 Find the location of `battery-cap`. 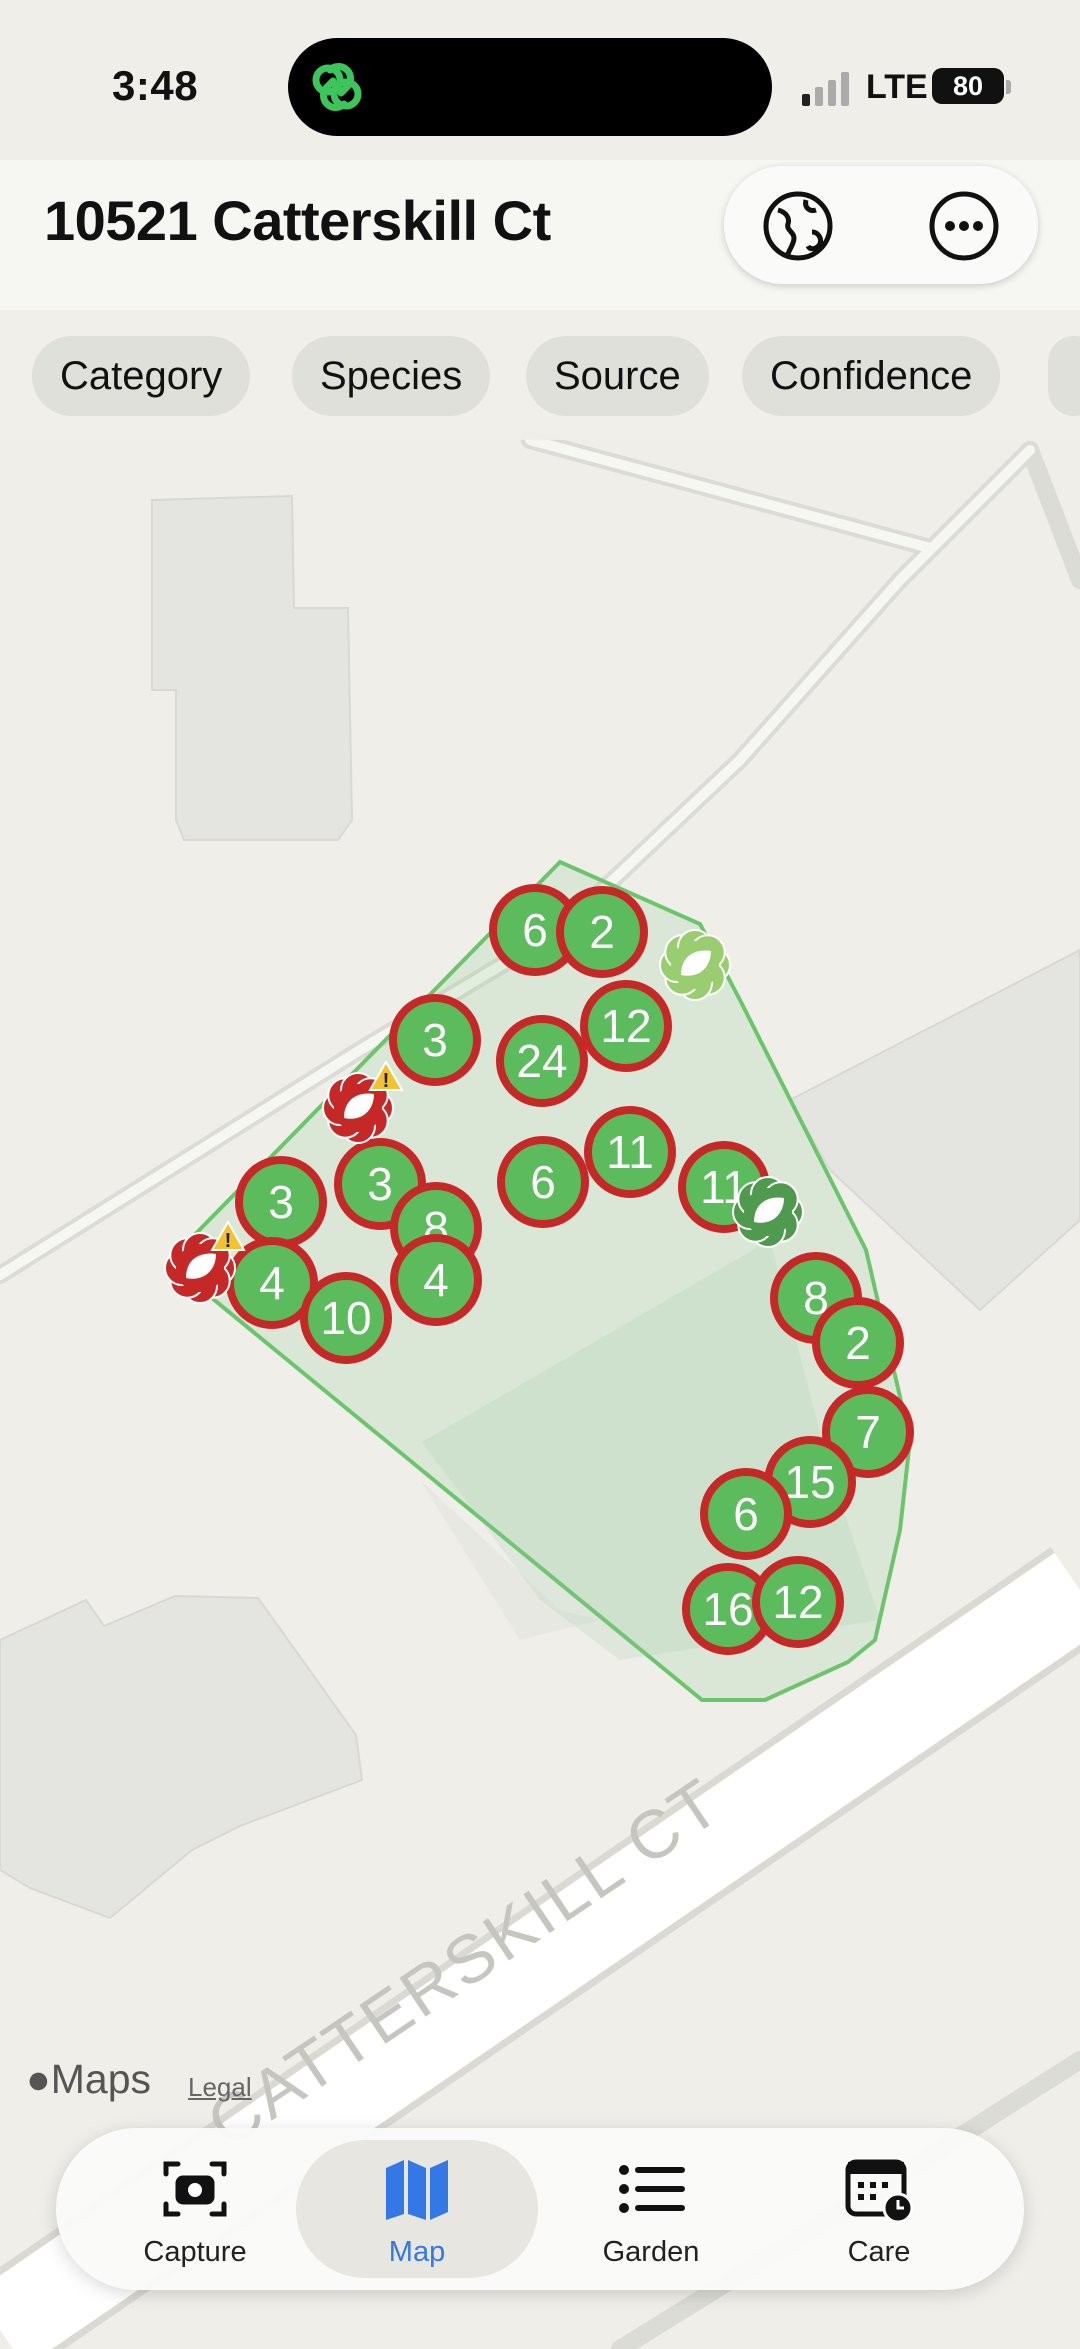

battery-cap is located at coordinates (1008, 87).